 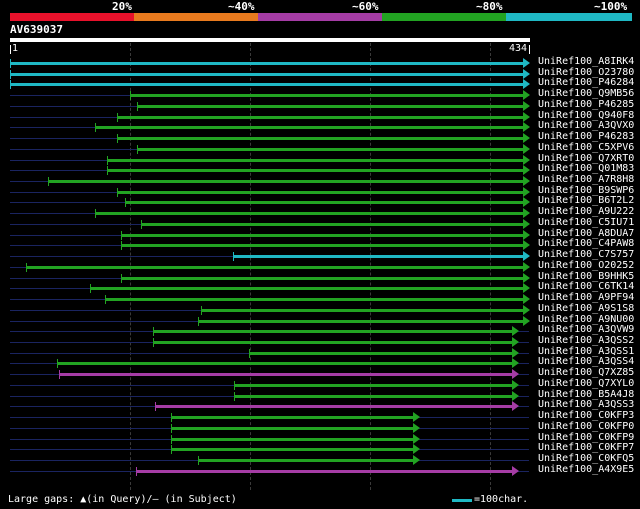 I want to click on hit-row: UniRef100_A4X9E5, so click(x=320, y=470).